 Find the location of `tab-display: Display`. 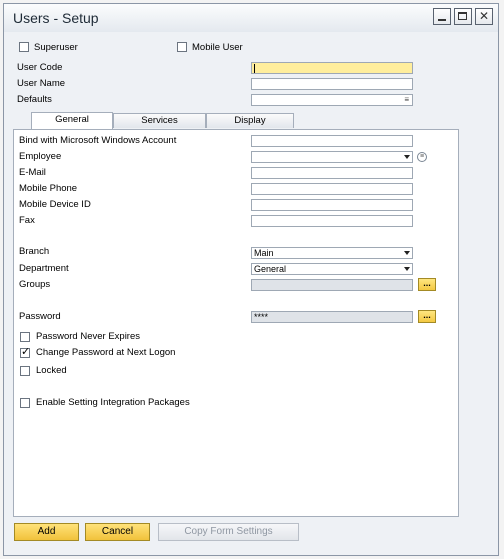

tab-display: Display is located at coordinates (250, 120).